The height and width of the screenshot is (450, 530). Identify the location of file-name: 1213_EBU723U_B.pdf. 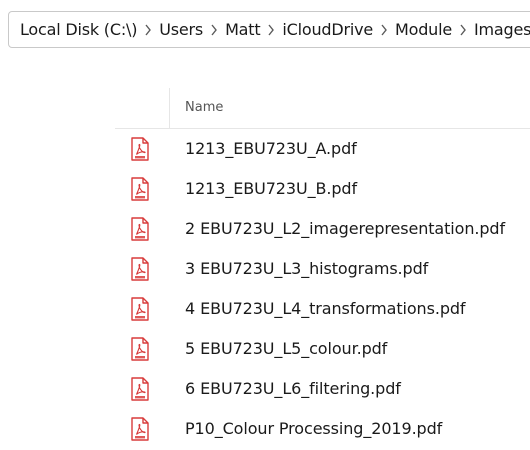
(271, 188).